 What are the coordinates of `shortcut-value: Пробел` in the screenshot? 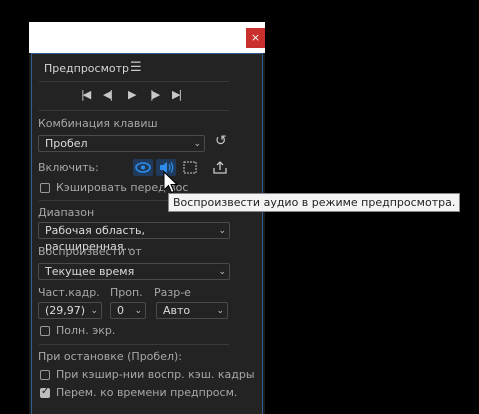 It's located at (66, 143).